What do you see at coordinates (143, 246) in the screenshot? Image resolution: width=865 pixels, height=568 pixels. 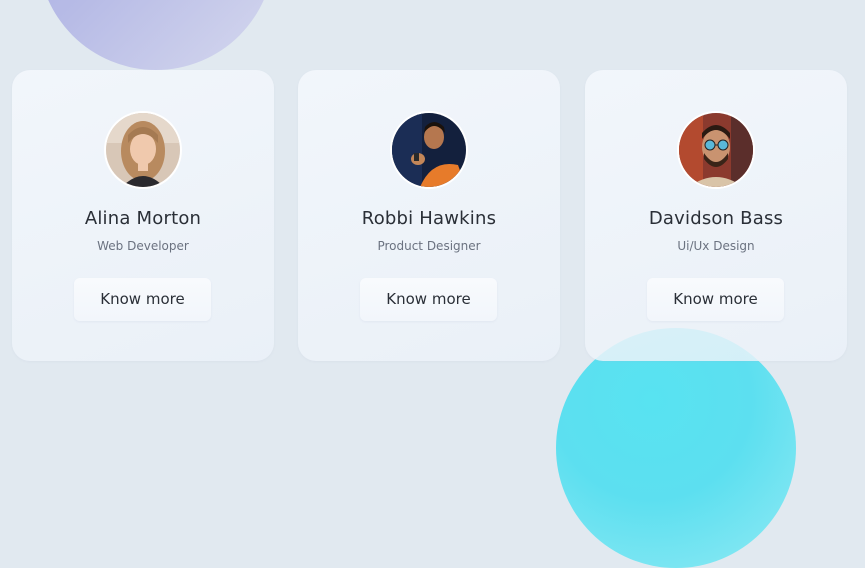 I see `person-role: Web Developer` at bounding box center [143, 246].